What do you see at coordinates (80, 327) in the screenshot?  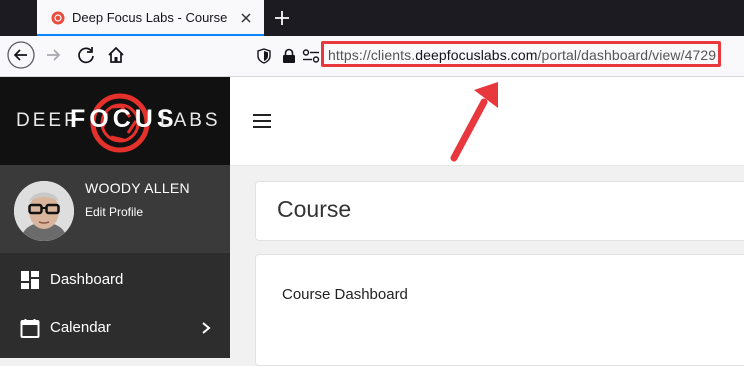 I see `sidebar-item-label: Calendar` at bounding box center [80, 327].